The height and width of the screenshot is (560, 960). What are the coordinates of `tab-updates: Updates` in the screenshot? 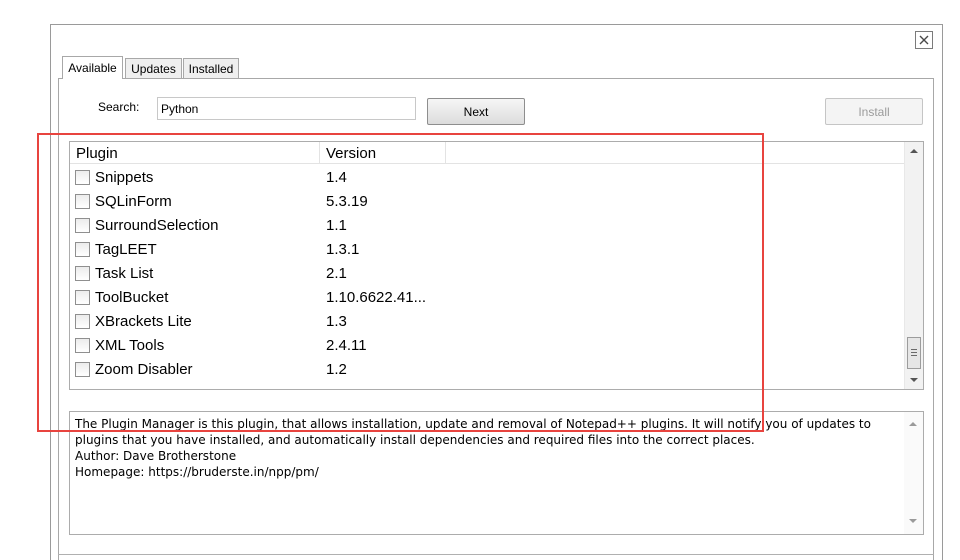 It's located at (153, 68).